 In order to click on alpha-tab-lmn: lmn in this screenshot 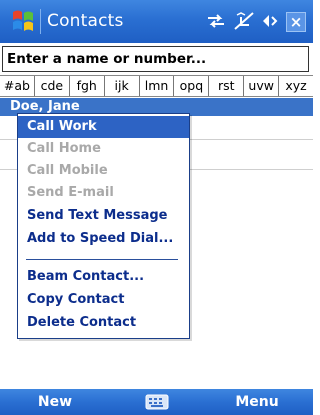, I will do `click(157, 86)`.